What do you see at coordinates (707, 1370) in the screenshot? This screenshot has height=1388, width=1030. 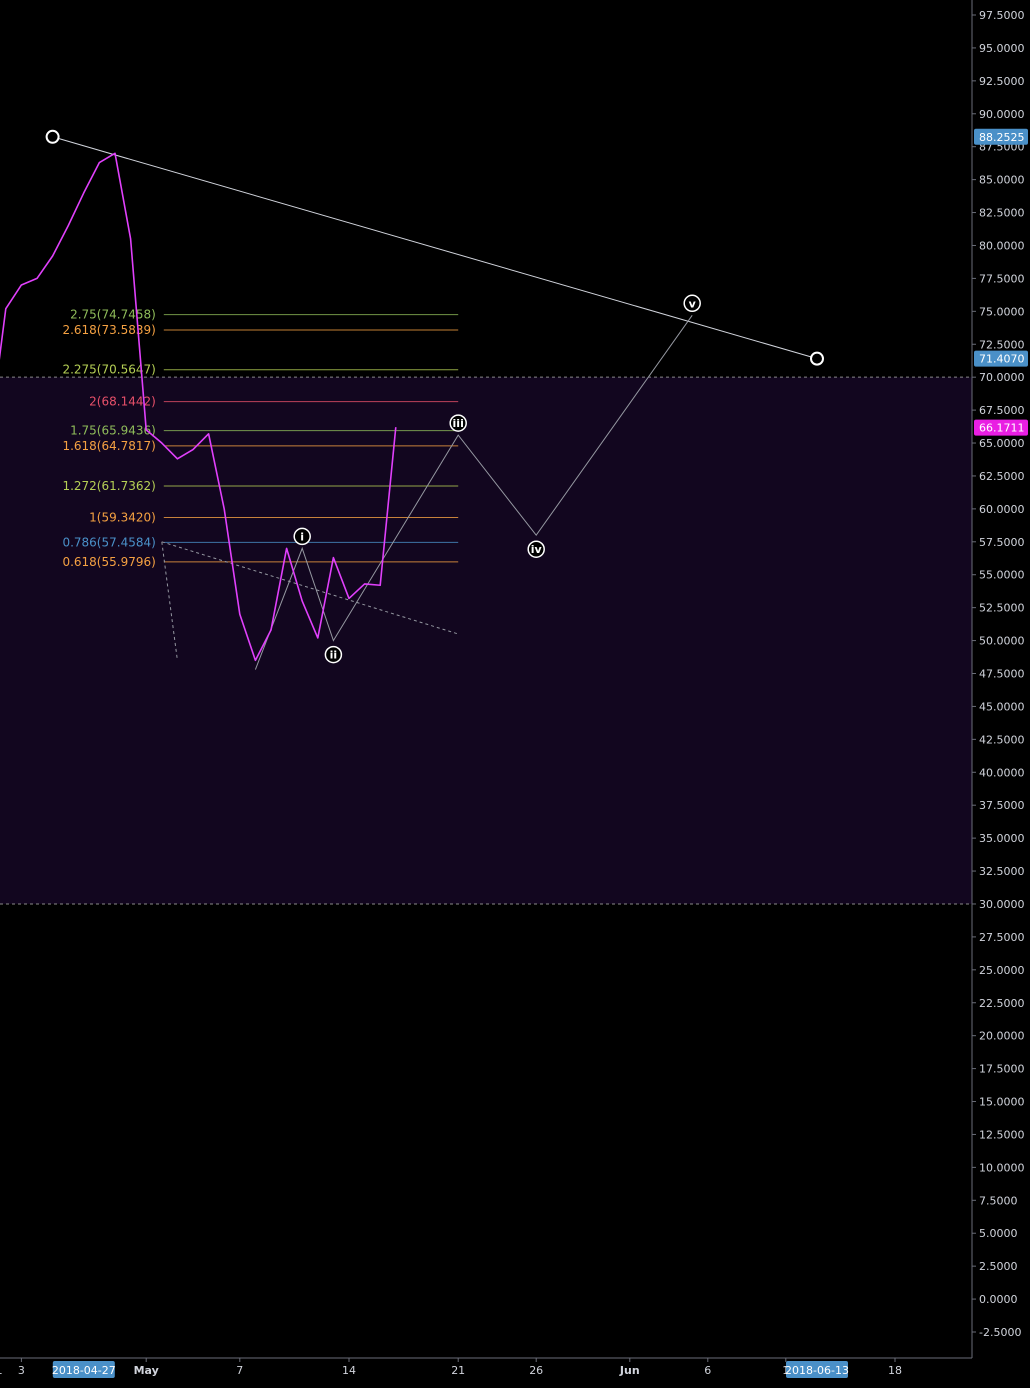 I see `time-tick-label-8: 6` at bounding box center [707, 1370].